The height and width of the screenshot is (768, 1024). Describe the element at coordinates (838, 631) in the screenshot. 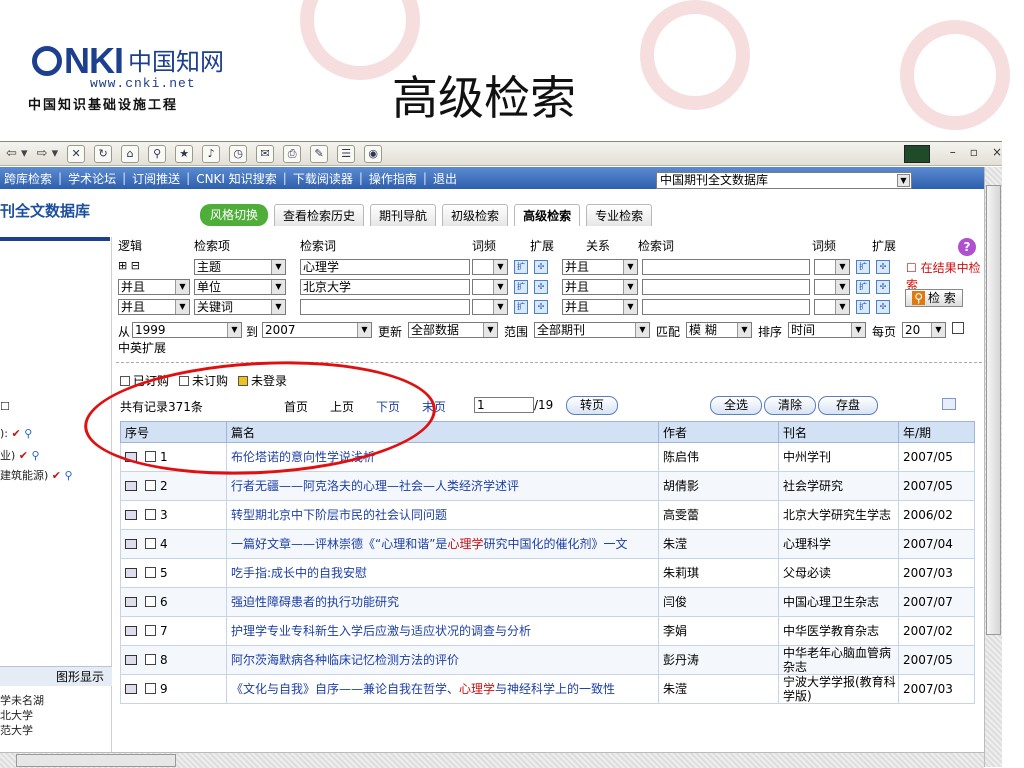

I see `article-journal: 中华医学教育杂志` at that location.